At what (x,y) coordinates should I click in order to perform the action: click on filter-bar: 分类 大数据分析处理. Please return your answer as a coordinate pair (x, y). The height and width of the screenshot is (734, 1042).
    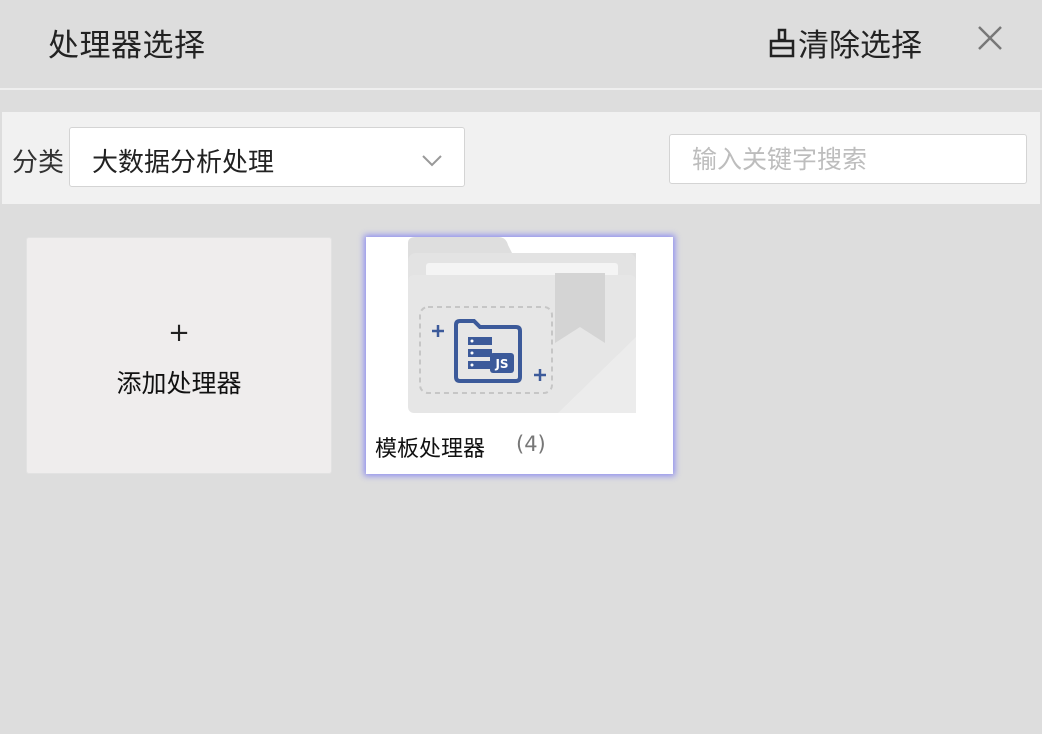
    Looking at the image, I should click on (521, 158).